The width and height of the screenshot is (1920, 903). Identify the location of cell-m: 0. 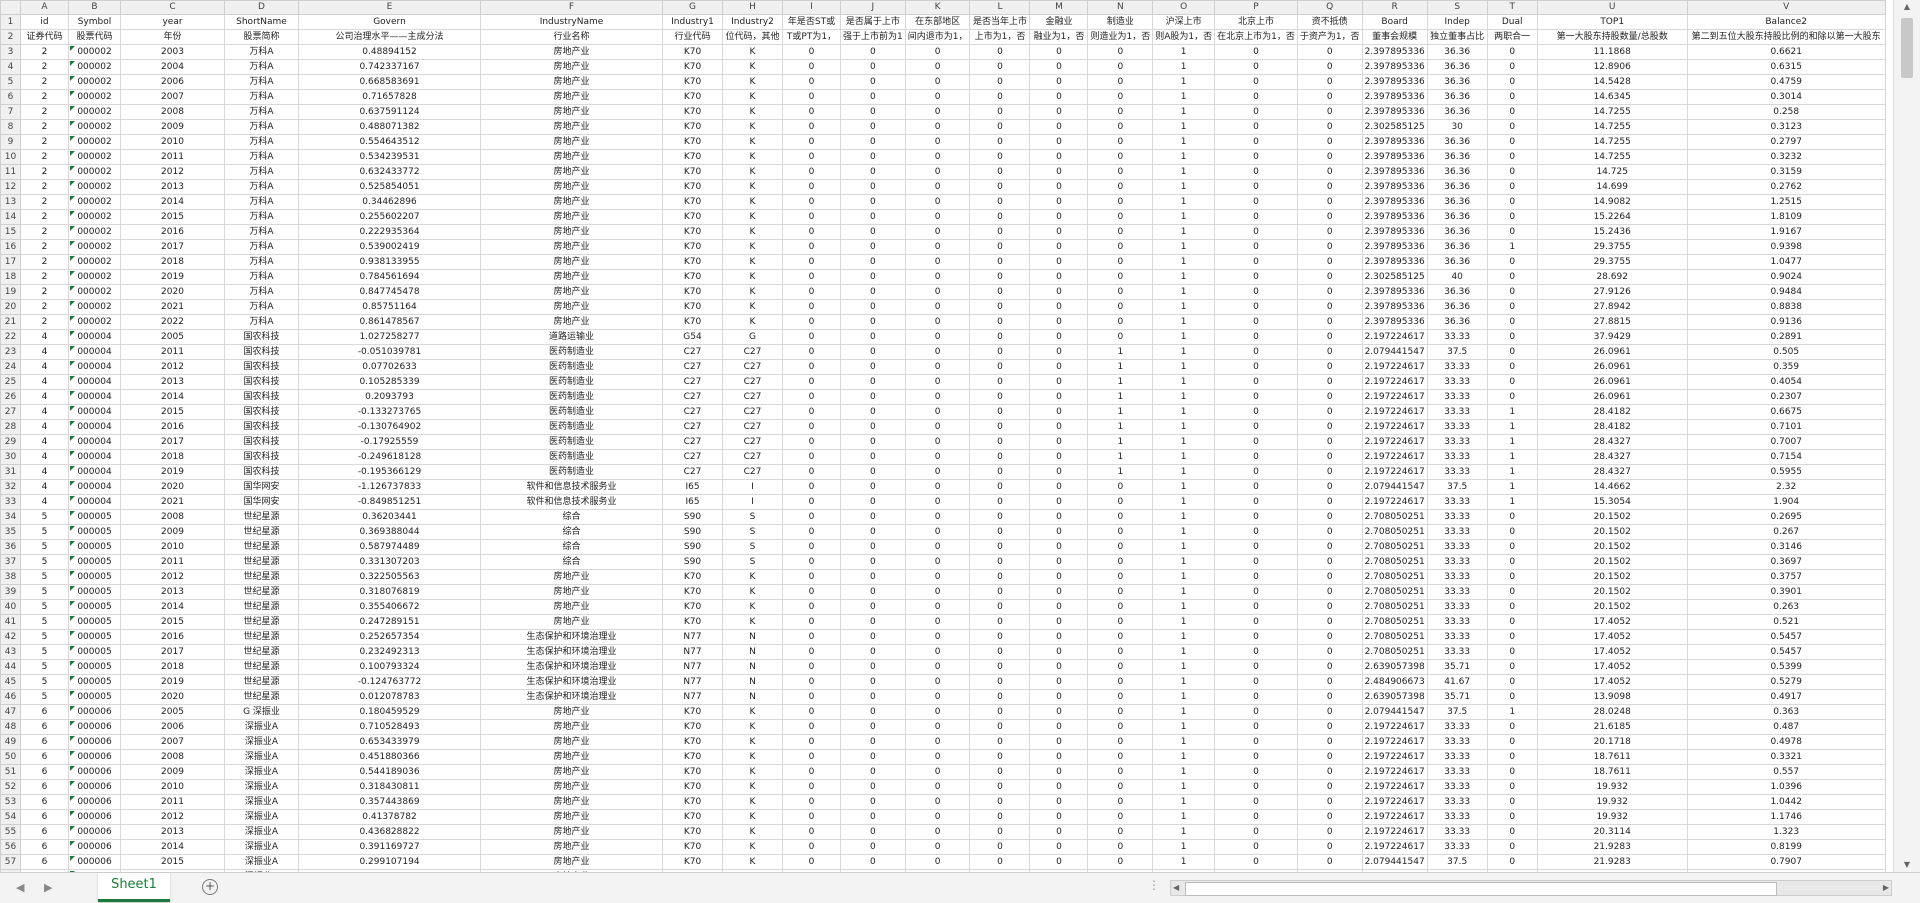
(1059, 97).